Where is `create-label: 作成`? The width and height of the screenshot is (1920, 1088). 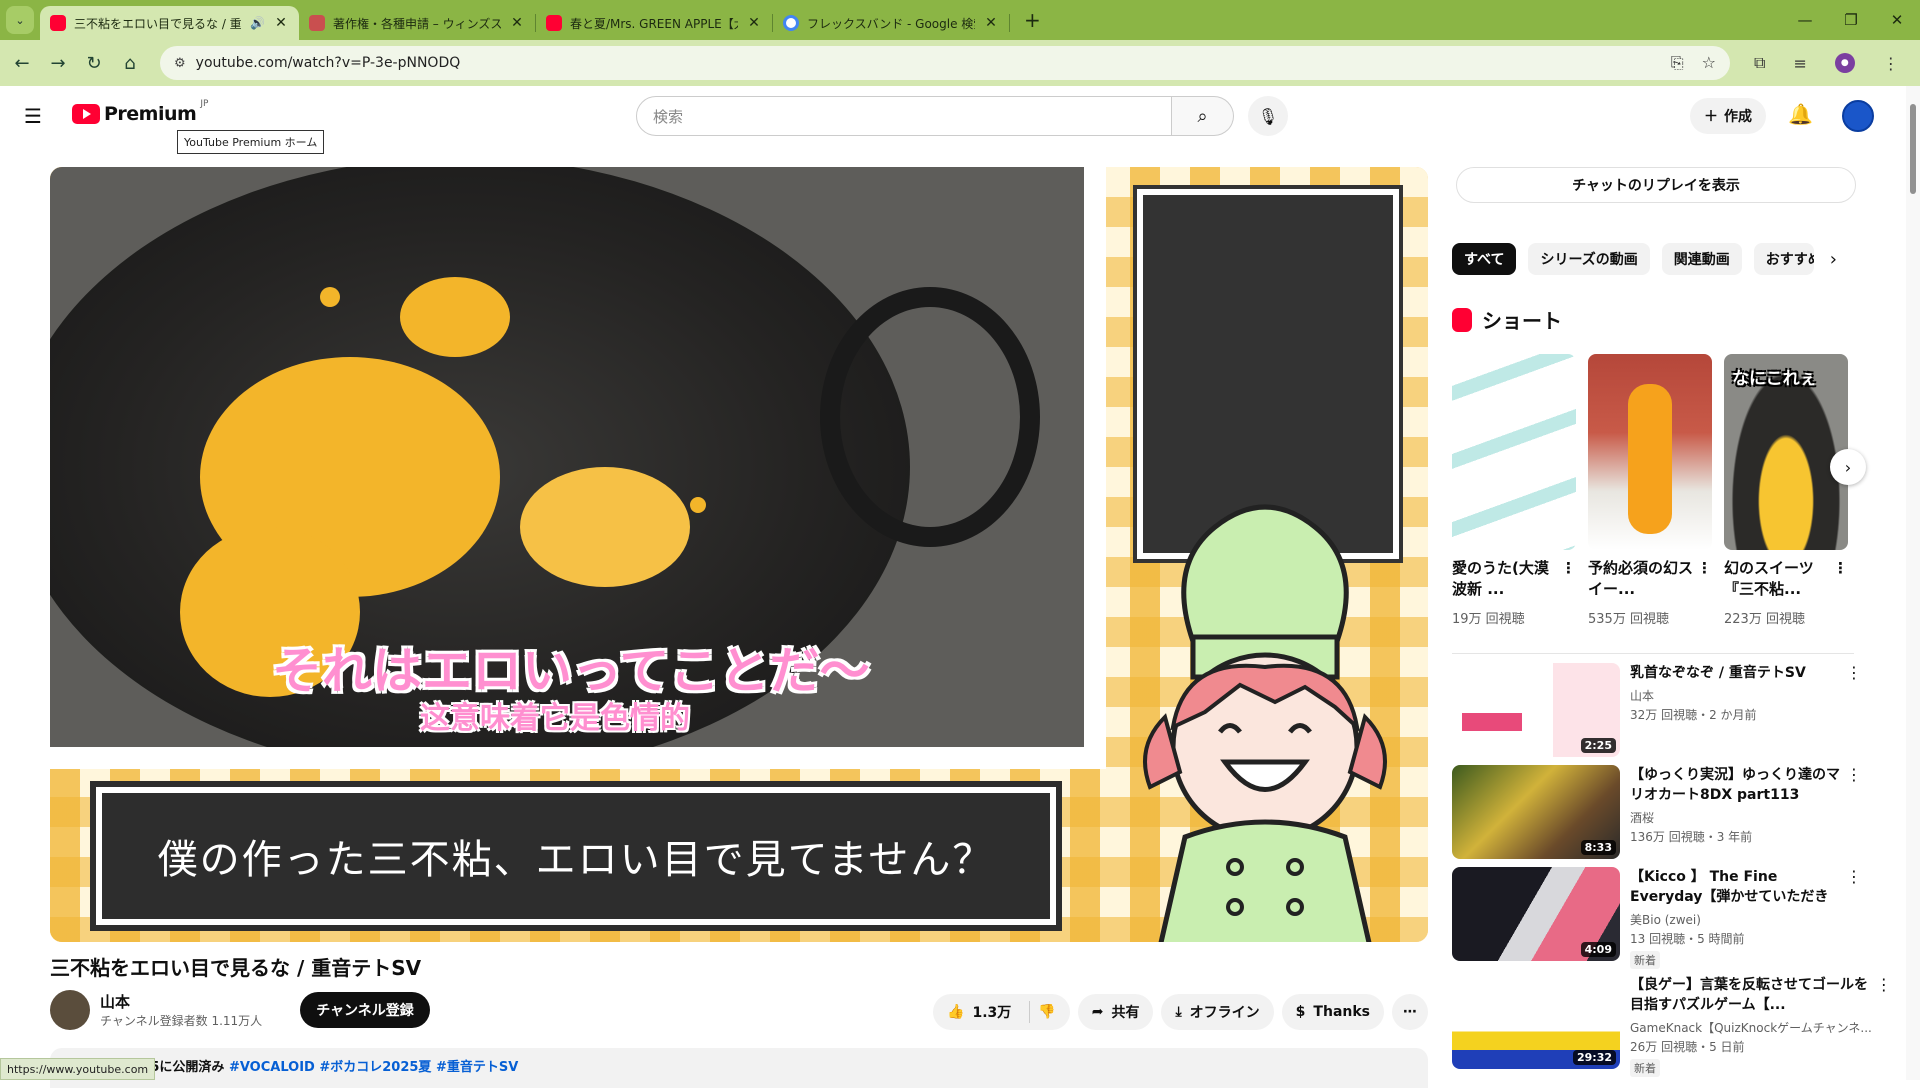 create-label: 作成 is located at coordinates (1738, 117).